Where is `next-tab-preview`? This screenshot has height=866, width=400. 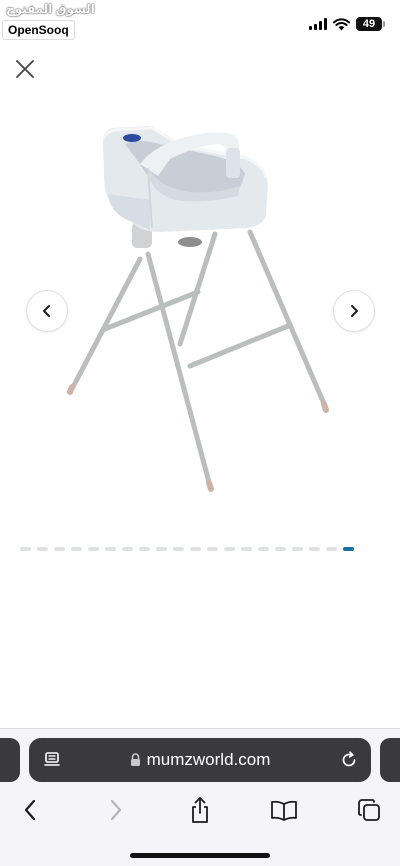 next-tab-preview is located at coordinates (390, 760).